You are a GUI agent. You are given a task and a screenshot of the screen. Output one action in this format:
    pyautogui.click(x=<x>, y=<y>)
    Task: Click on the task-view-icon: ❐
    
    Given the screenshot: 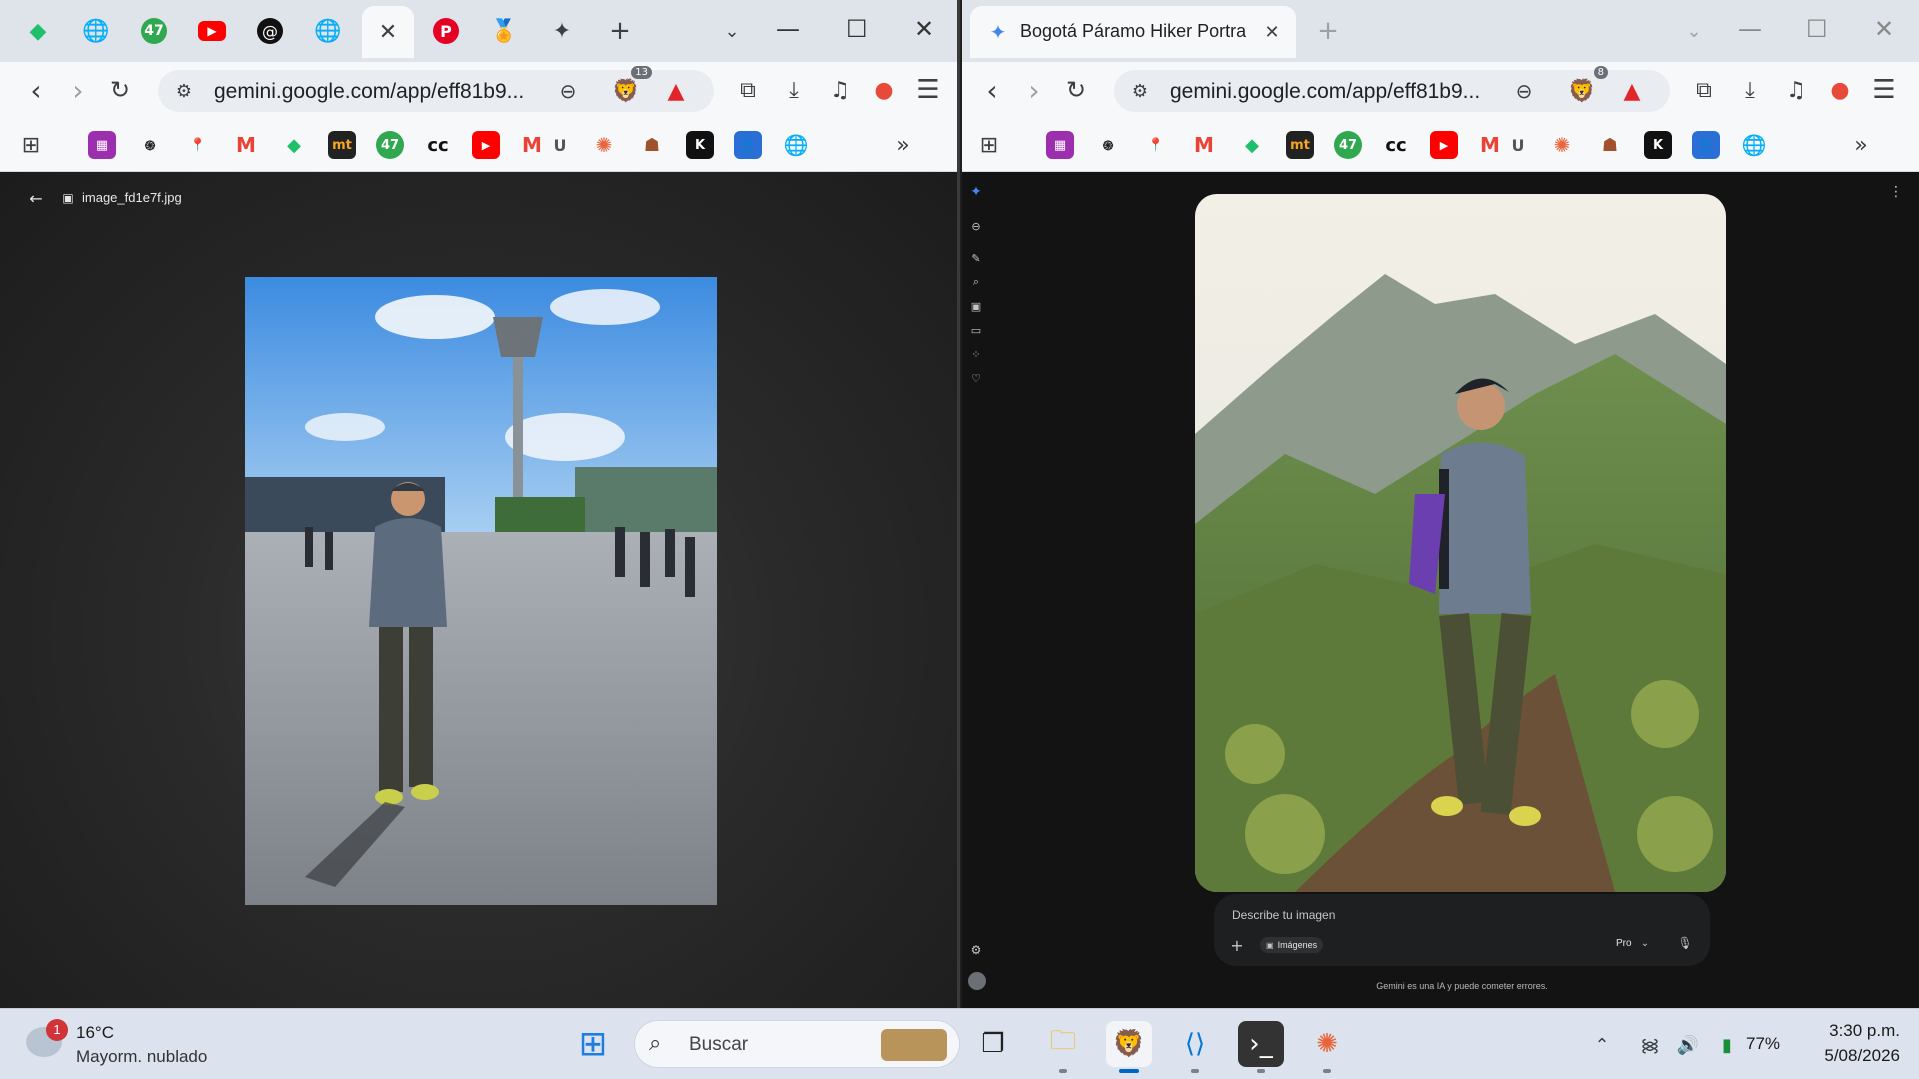 What is the action you would take?
    pyautogui.click(x=993, y=1044)
    